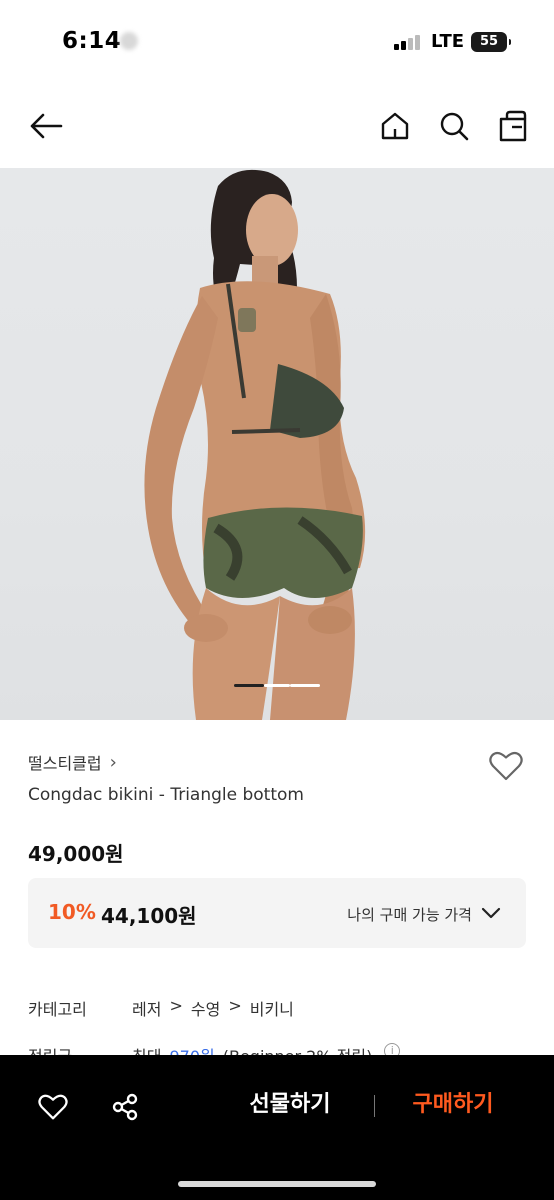  I want to click on cart-button, so click(513, 126).